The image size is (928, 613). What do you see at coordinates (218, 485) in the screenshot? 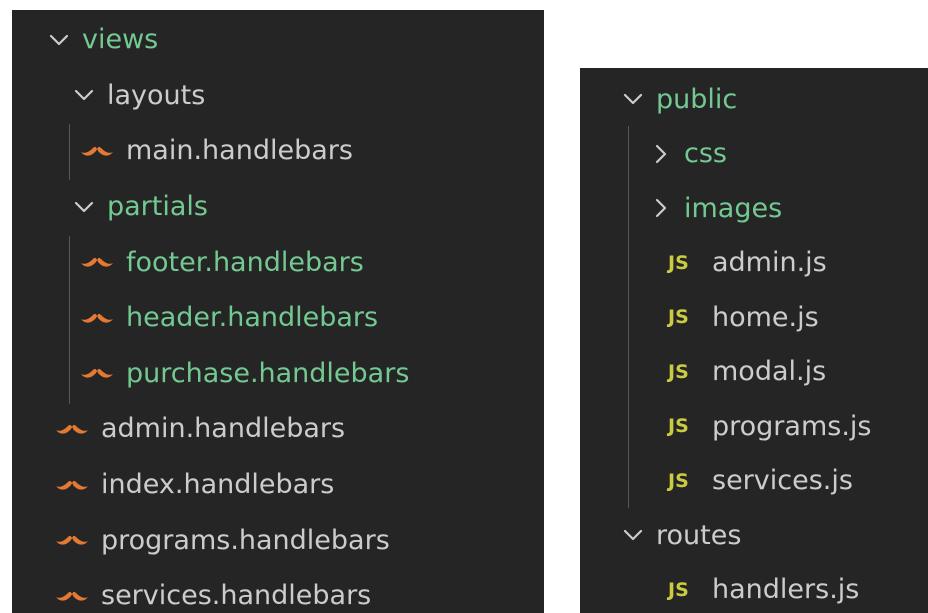
I see `tree-item-label: index.handlebars` at bounding box center [218, 485].